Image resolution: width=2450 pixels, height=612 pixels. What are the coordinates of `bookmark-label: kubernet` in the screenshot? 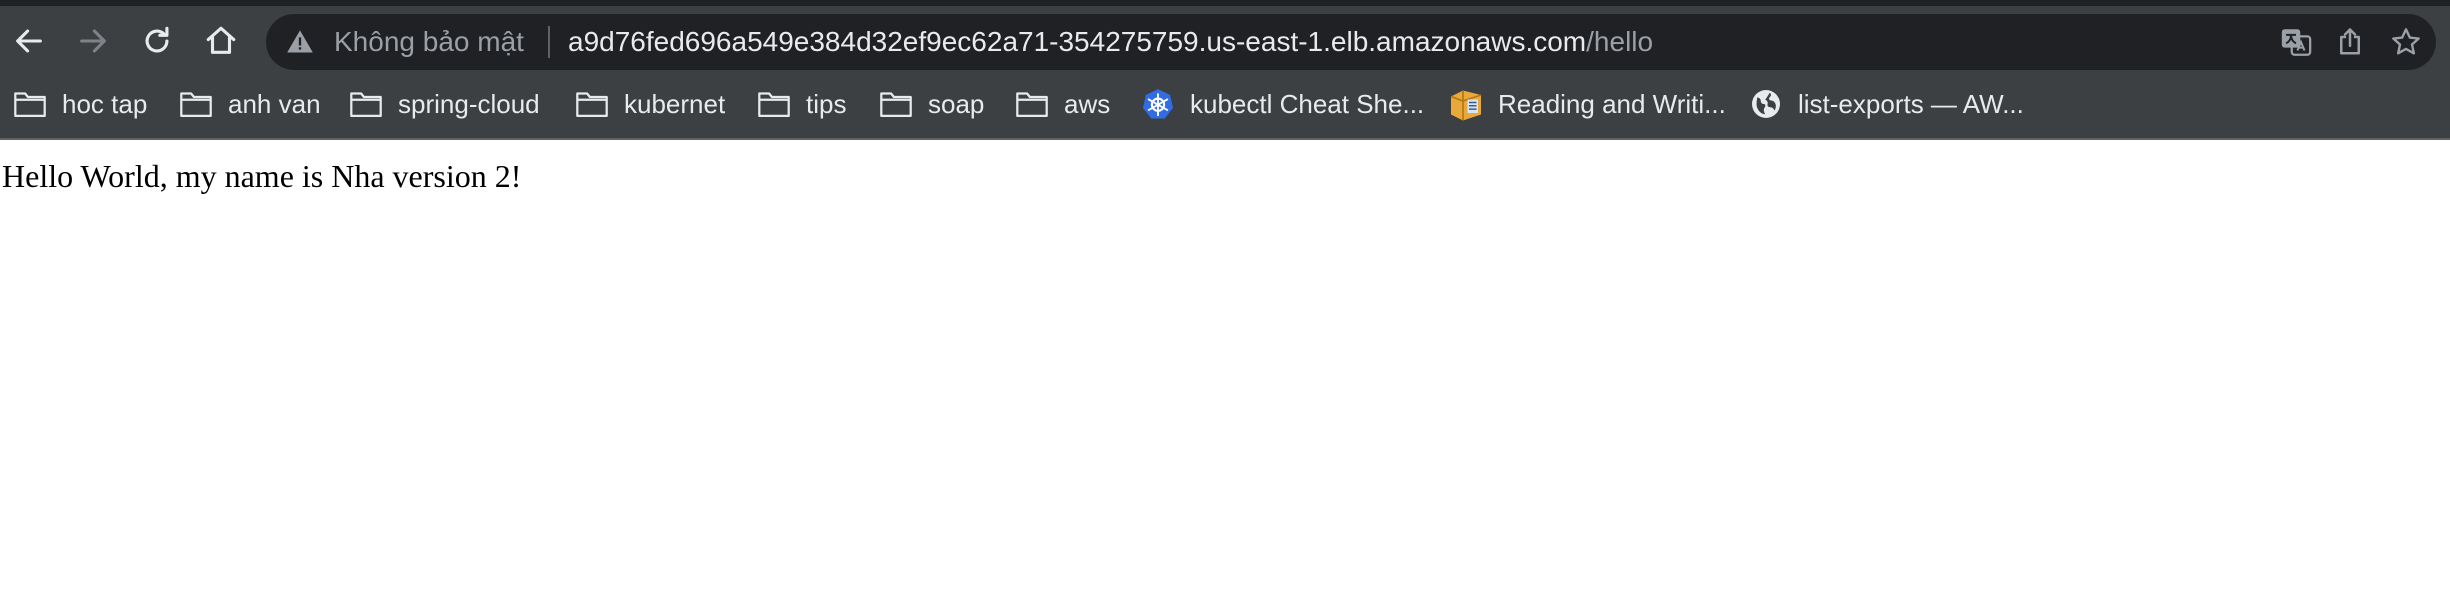 It's located at (675, 103).